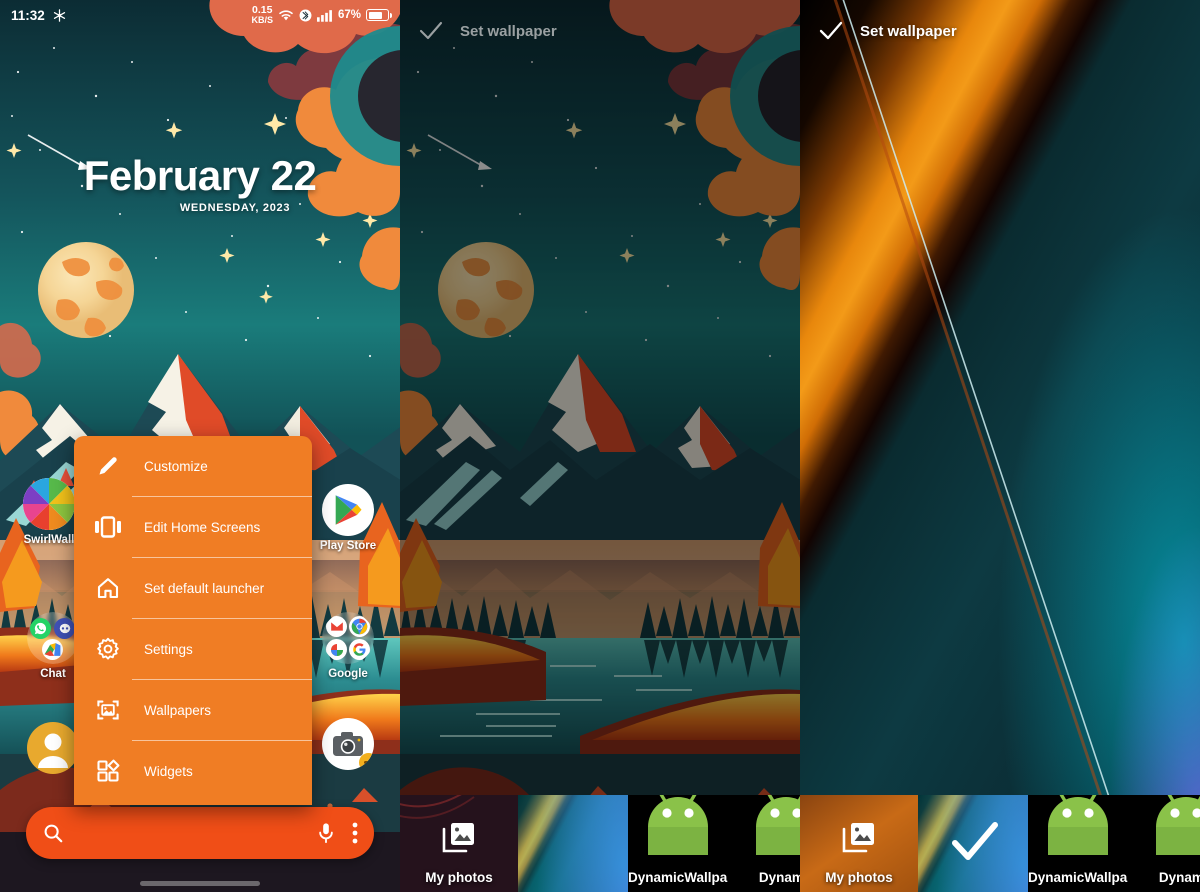  I want to click on wallpaper-thumb-preview, so click(573, 843).